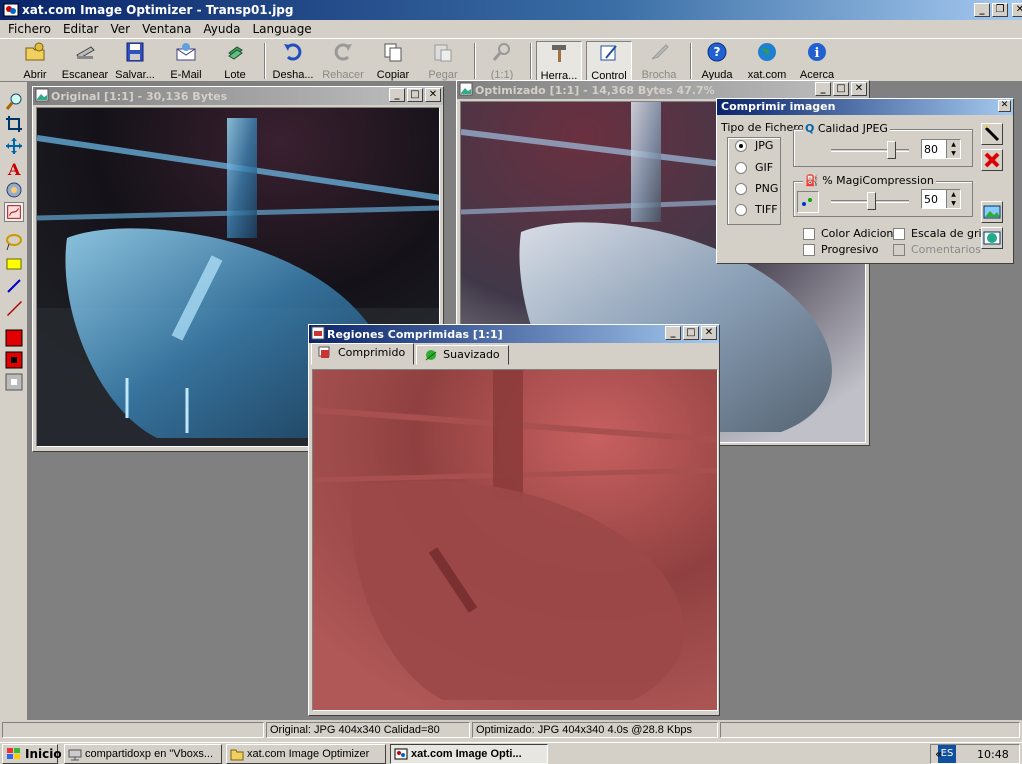 The image size is (1022, 764). Describe the element at coordinates (709, 333) in the screenshot. I see `regions-close-button: ✕` at that location.